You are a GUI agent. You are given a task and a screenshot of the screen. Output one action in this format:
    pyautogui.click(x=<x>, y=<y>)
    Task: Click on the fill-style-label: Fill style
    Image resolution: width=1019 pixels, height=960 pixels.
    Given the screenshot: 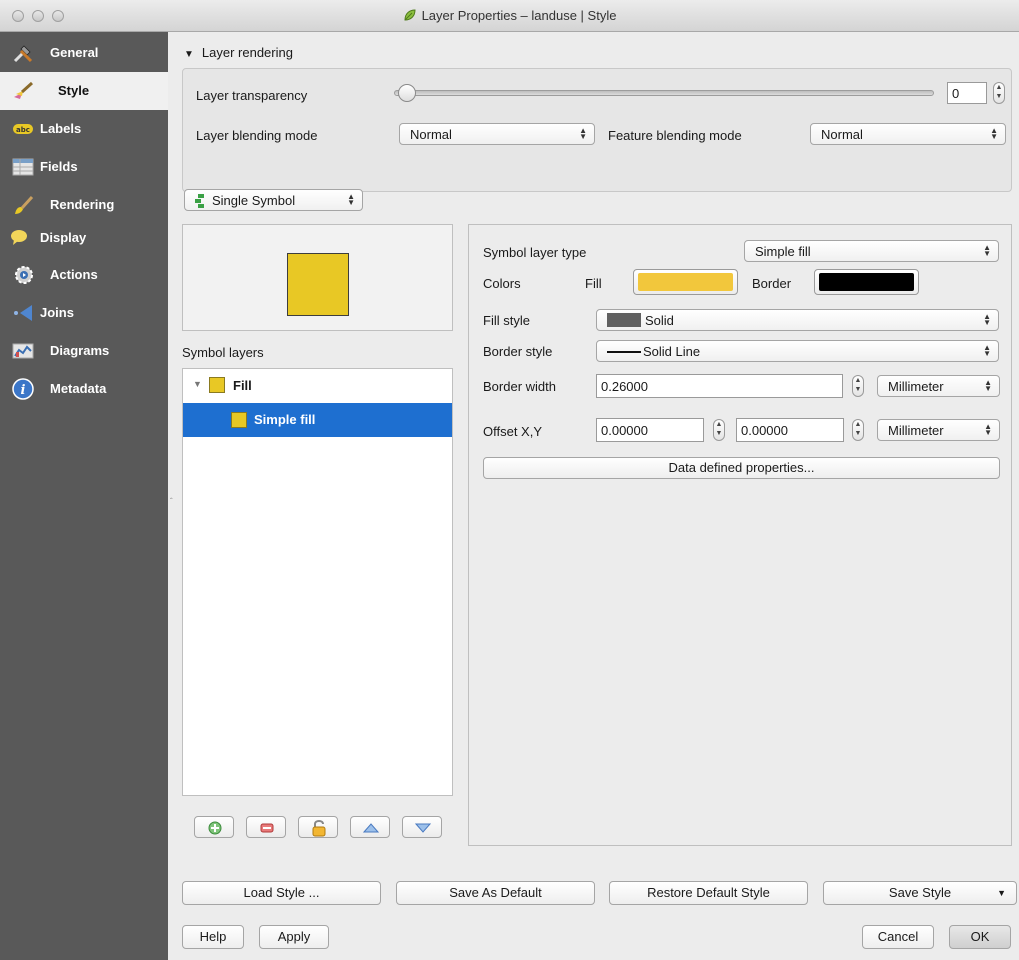 What is the action you would take?
    pyautogui.click(x=506, y=320)
    